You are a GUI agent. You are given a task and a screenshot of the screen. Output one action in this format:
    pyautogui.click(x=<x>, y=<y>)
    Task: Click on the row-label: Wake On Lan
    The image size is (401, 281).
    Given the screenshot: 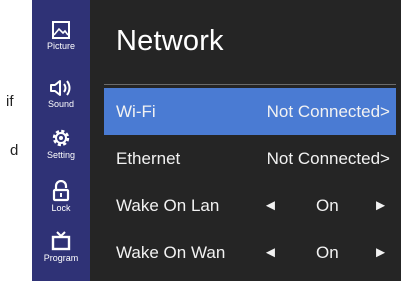 What is the action you would take?
    pyautogui.click(x=168, y=205)
    